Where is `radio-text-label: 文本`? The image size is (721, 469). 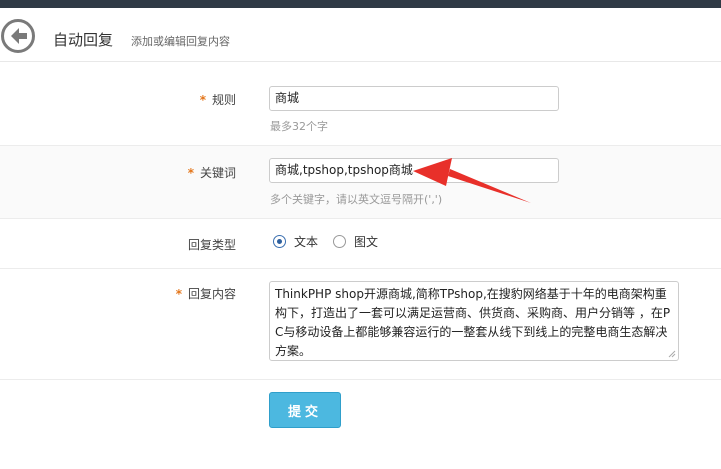 radio-text-label: 文本 is located at coordinates (306, 241).